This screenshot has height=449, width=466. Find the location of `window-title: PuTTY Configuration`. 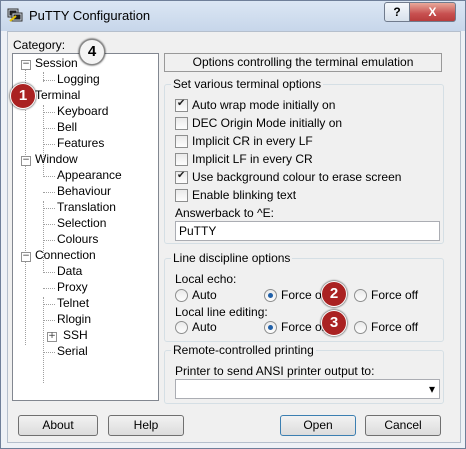

window-title: PuTTY Configuration is located at coordinates (90, 15).